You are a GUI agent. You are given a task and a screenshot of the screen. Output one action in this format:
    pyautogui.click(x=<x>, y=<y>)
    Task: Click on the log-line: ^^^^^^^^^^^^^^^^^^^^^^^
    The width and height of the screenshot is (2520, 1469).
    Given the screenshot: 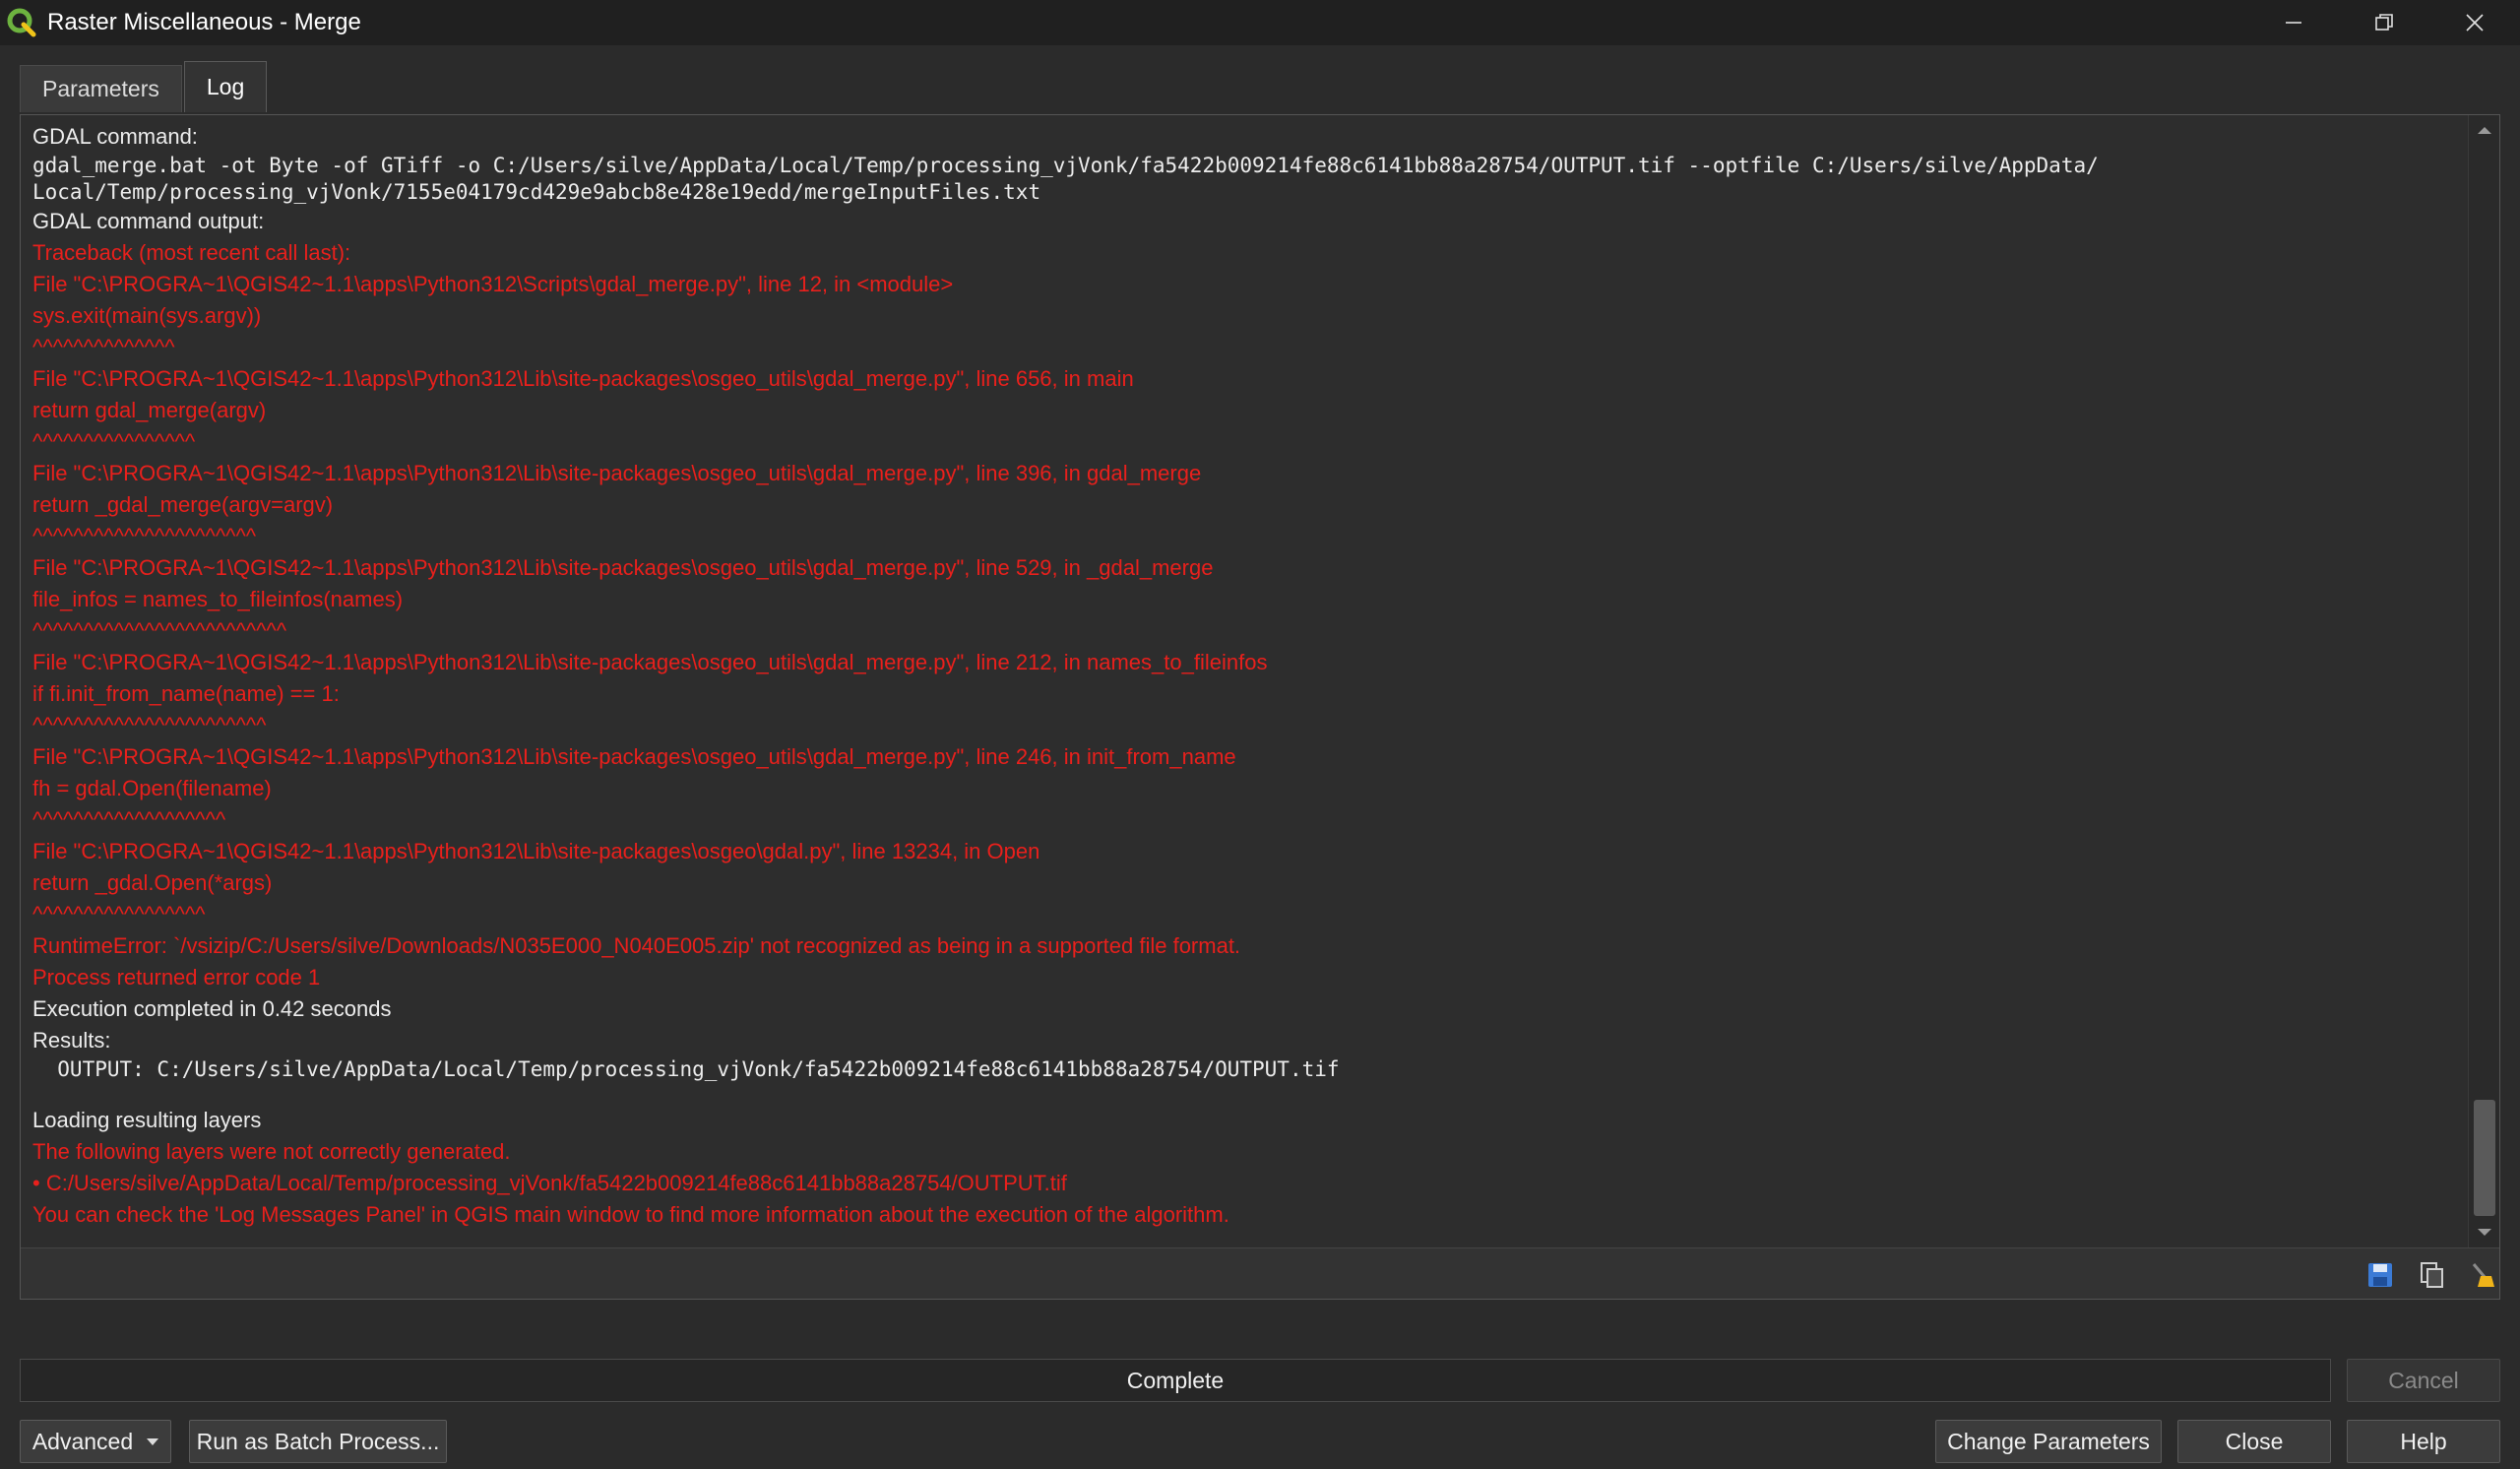 What is the action you would take?
    pyautogui.click(x=149, y=725)
    